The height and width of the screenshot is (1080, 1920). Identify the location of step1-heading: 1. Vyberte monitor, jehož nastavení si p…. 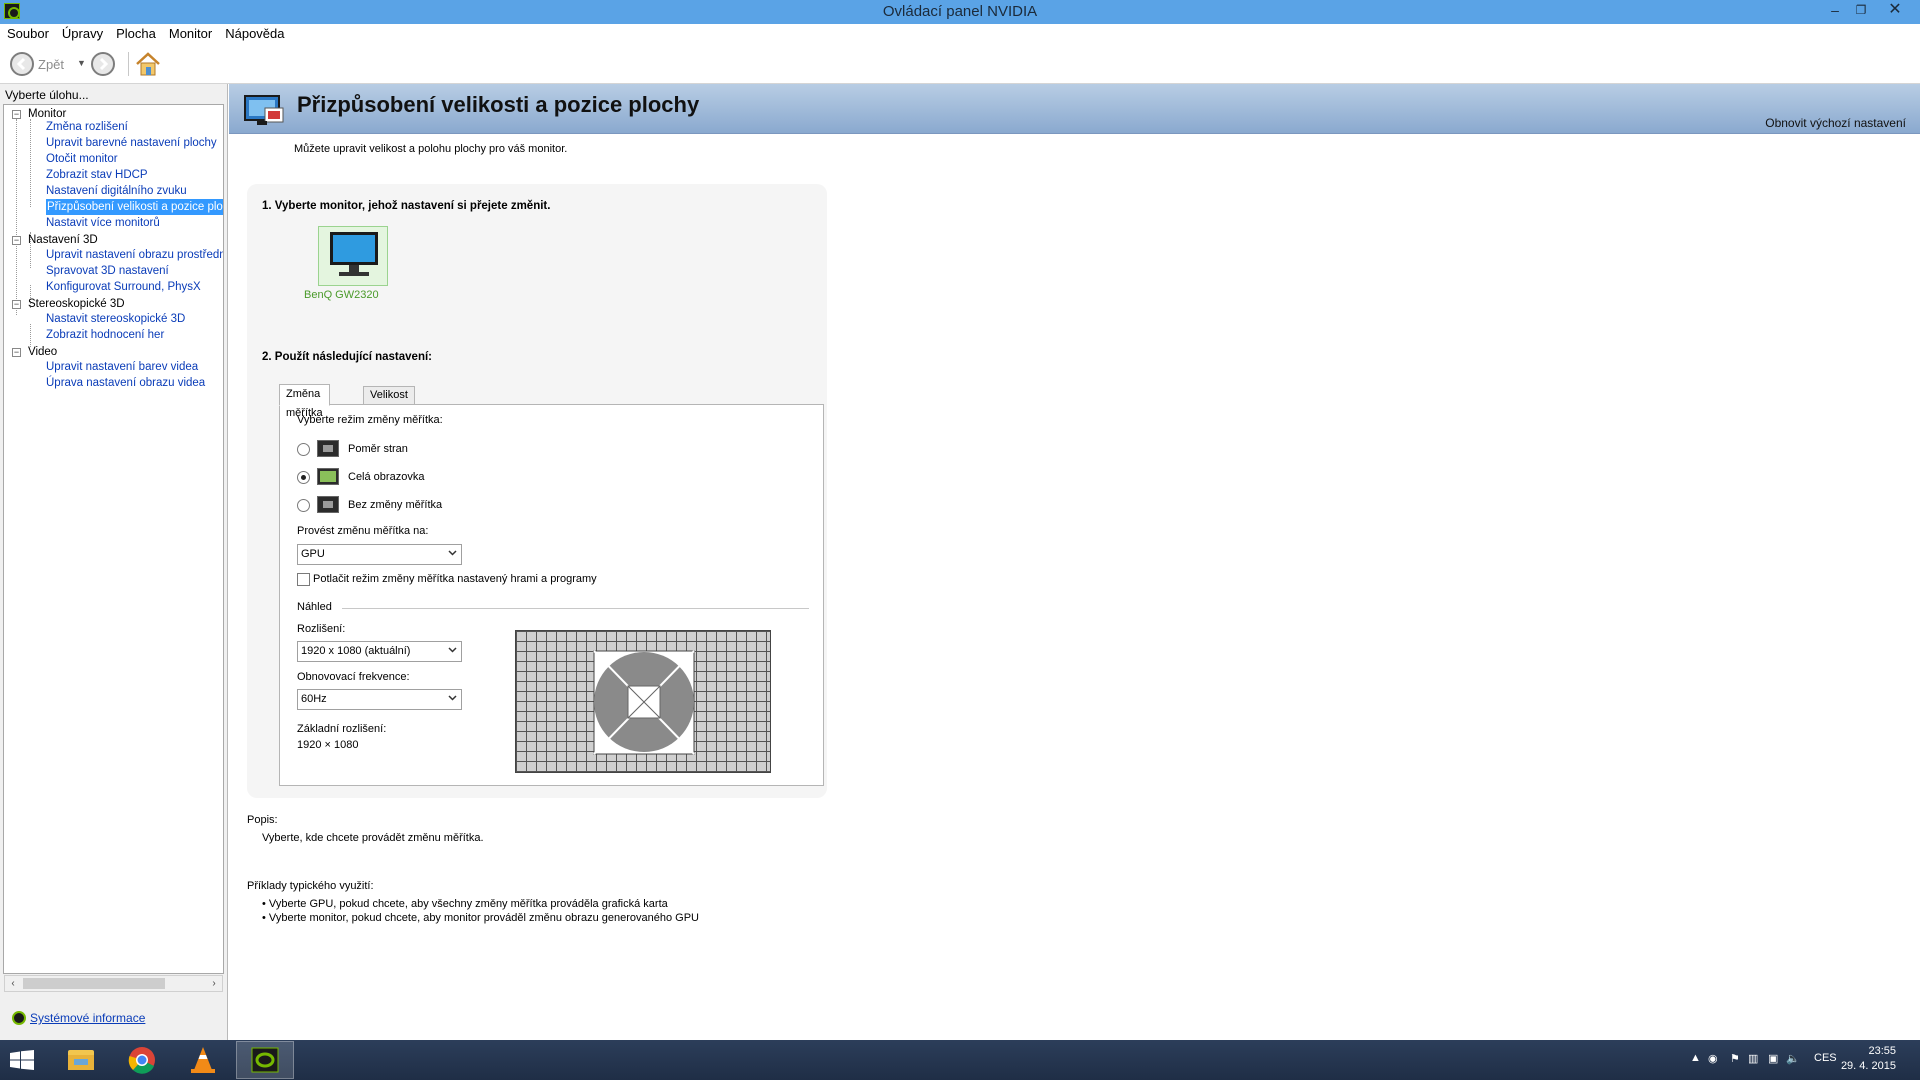
(406, 206).